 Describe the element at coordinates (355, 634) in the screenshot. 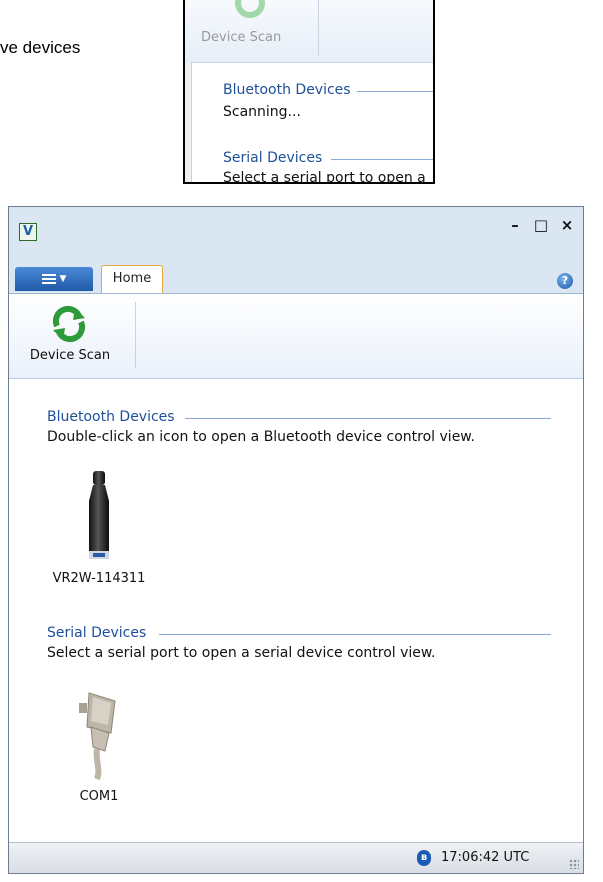

I see `serial-rule` at that location.